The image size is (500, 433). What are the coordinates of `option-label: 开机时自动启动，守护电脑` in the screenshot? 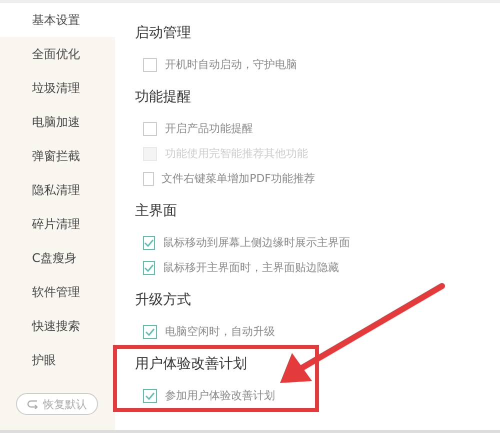 It's located at (231, 64).